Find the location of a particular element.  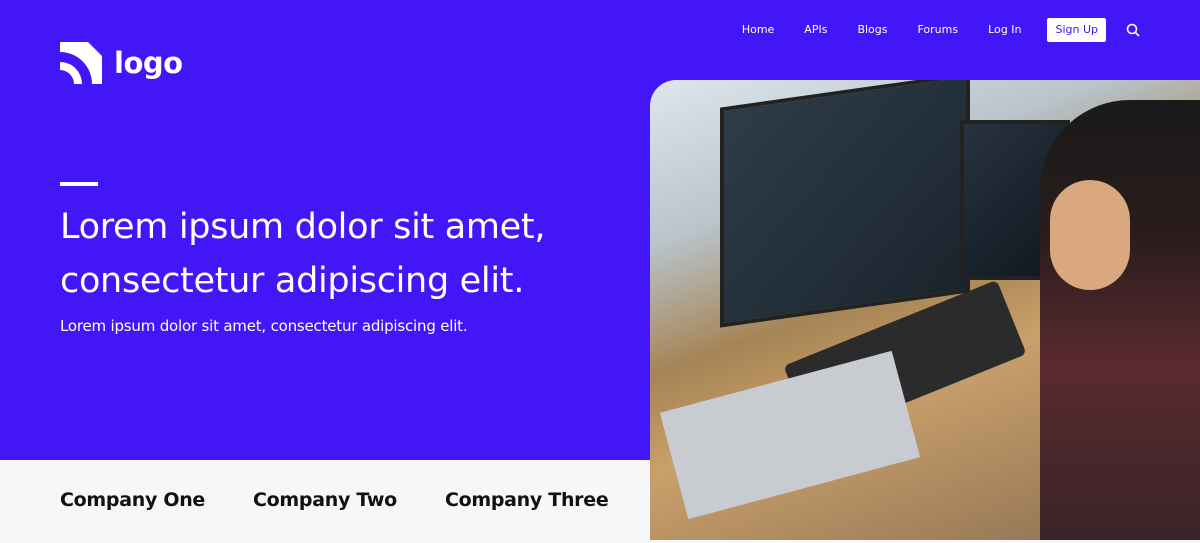

company-logo: Company Three is located at coordinates (526, 500).